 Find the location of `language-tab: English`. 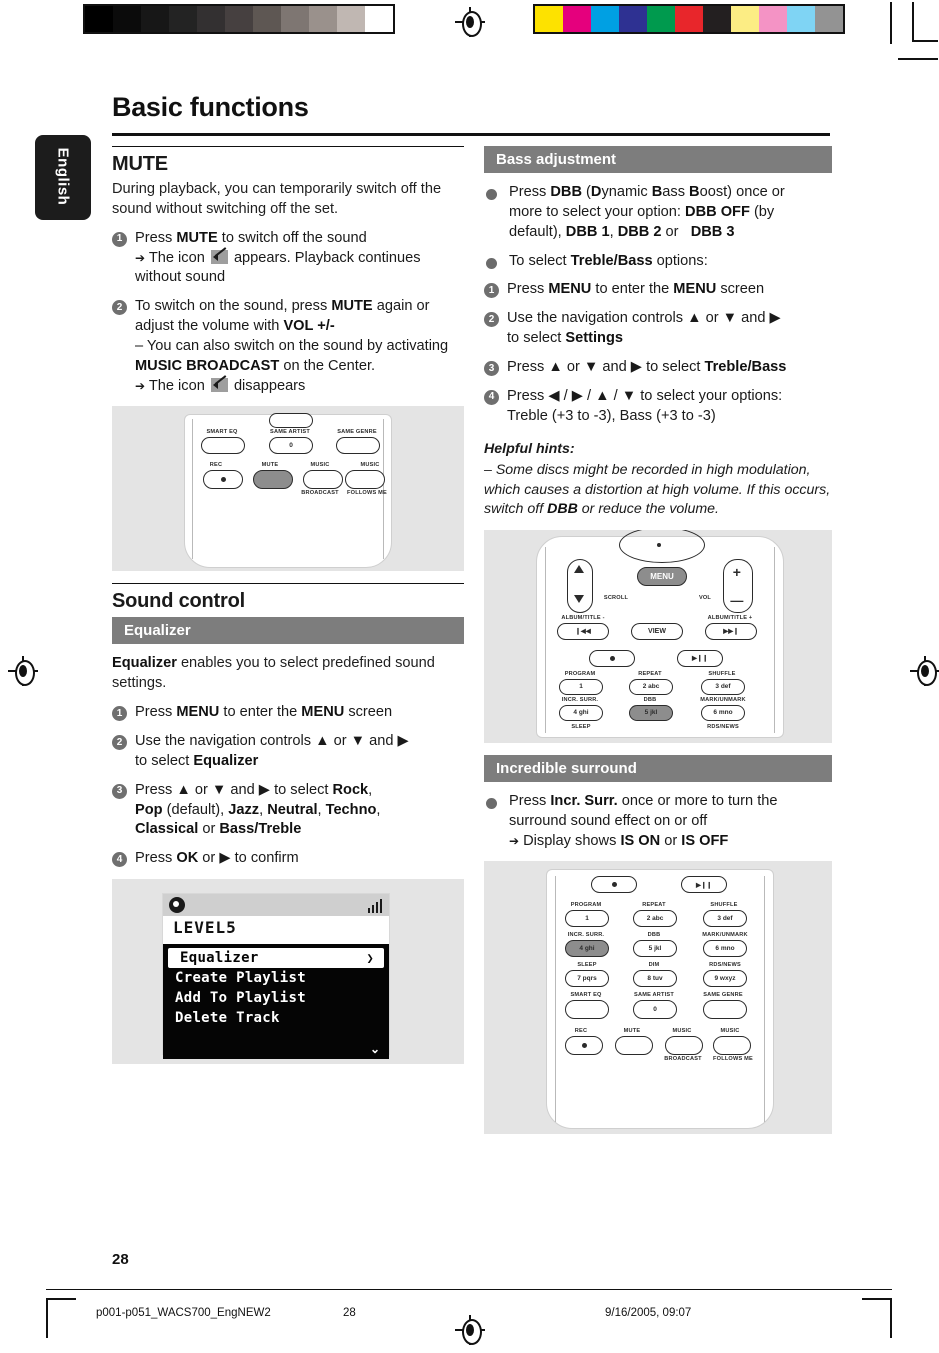

language-tab: English is located at coordinates (63, 177).